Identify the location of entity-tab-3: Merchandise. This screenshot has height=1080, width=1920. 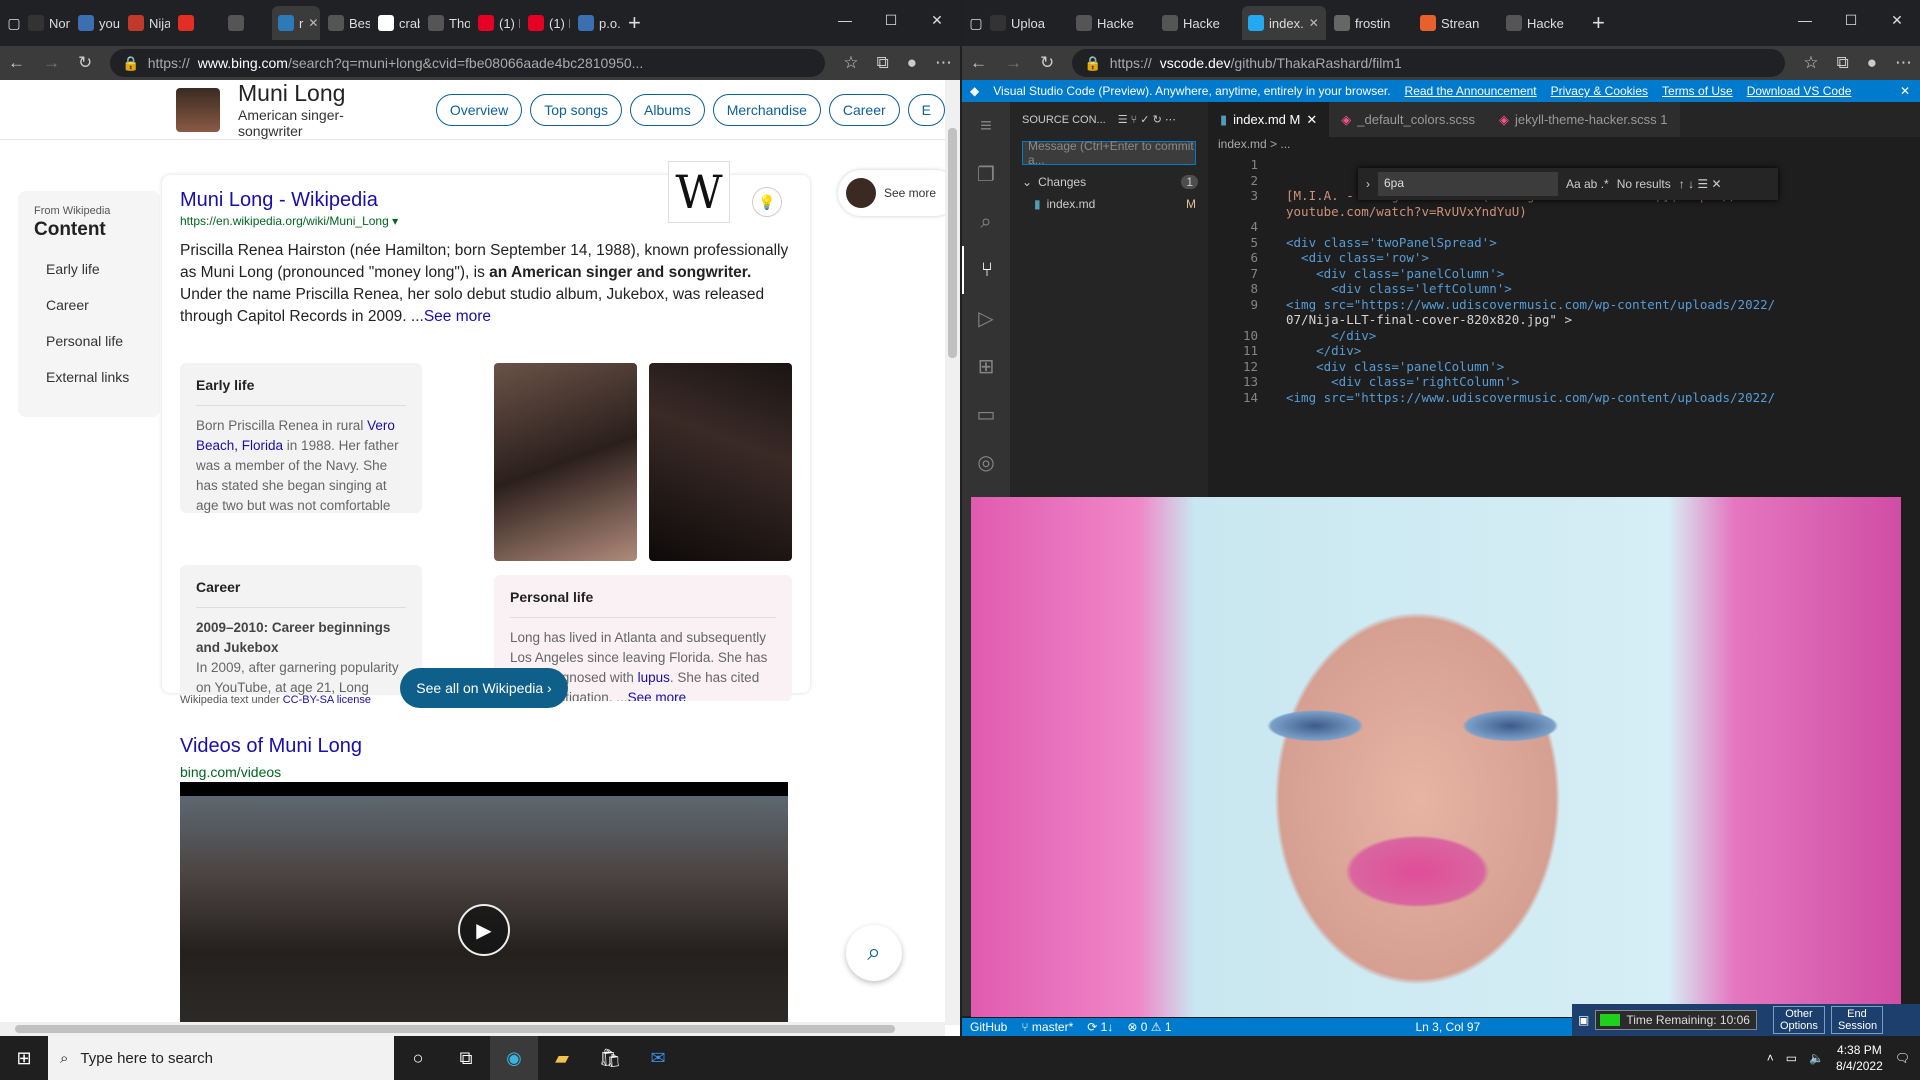
(766, 109).